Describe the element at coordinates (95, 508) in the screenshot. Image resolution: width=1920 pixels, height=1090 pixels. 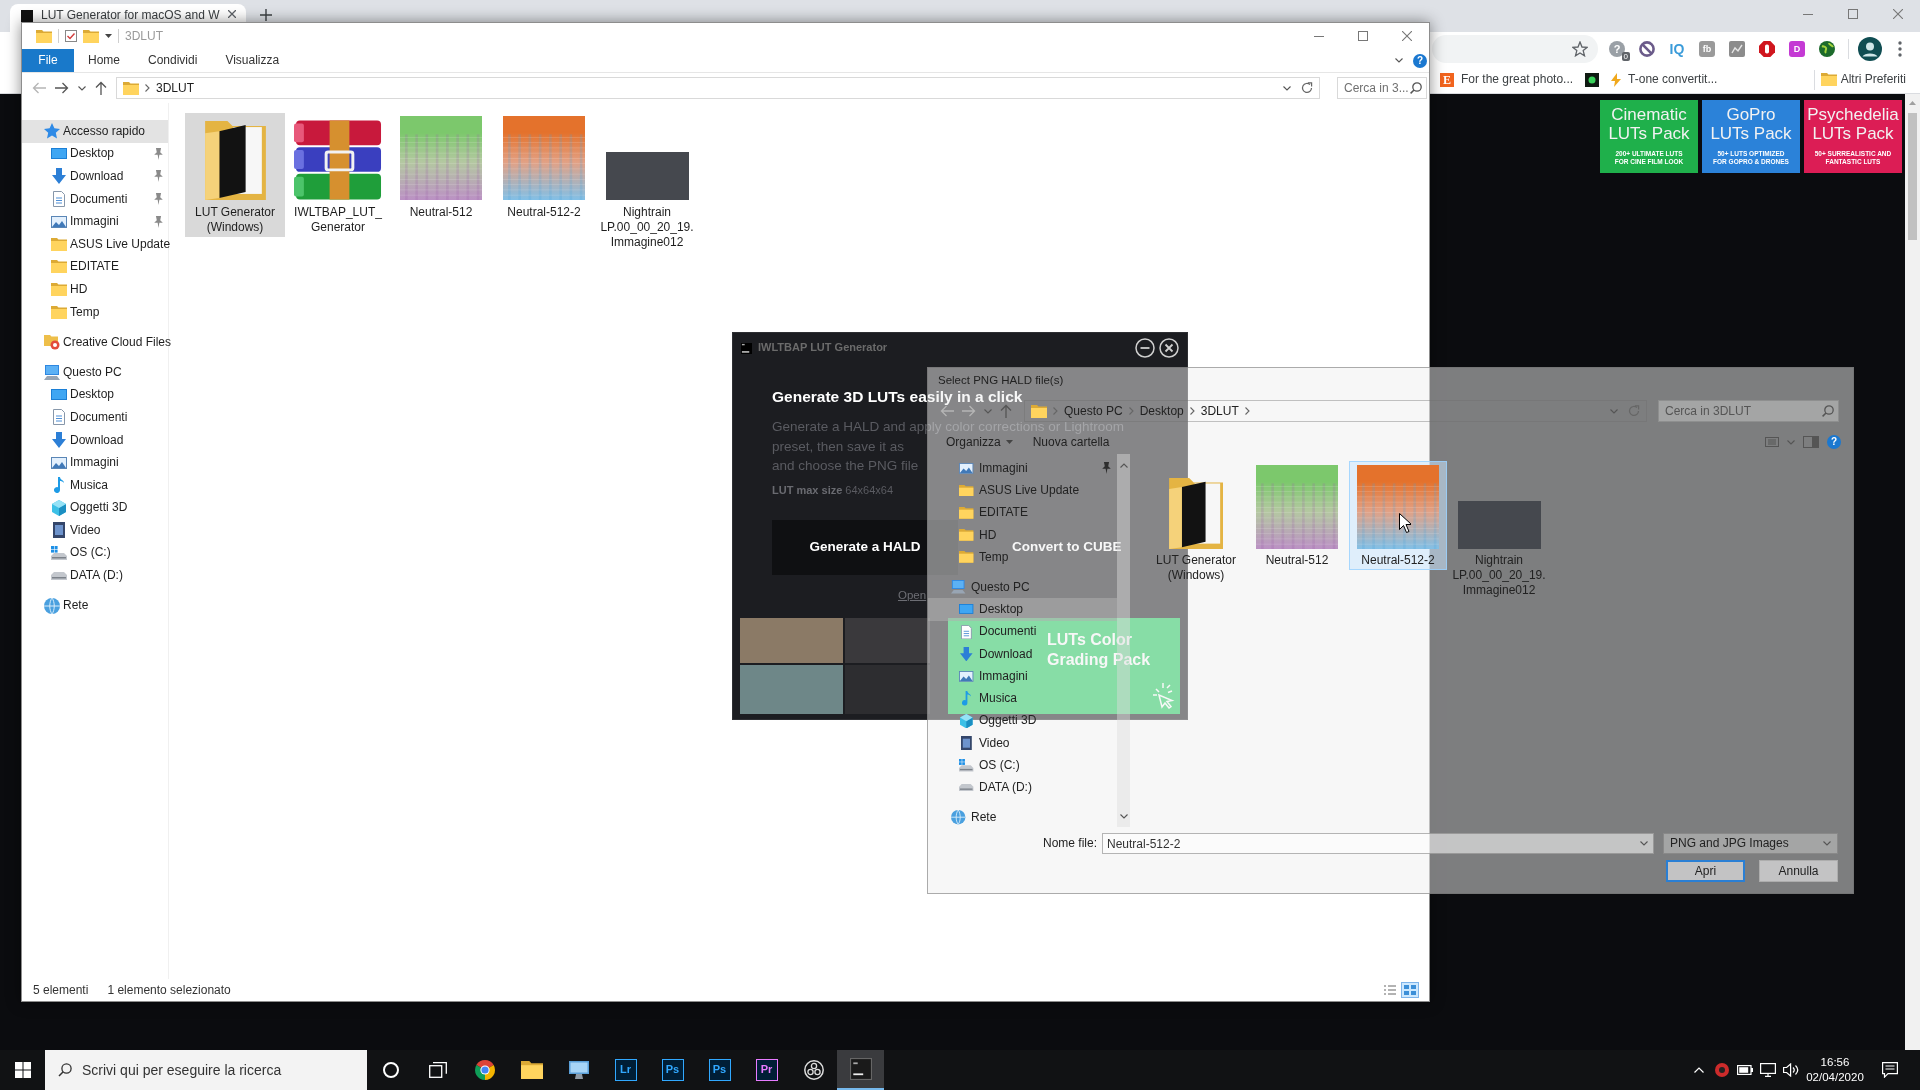
I see `sidebar-item: Oggetti 3D` at that location.